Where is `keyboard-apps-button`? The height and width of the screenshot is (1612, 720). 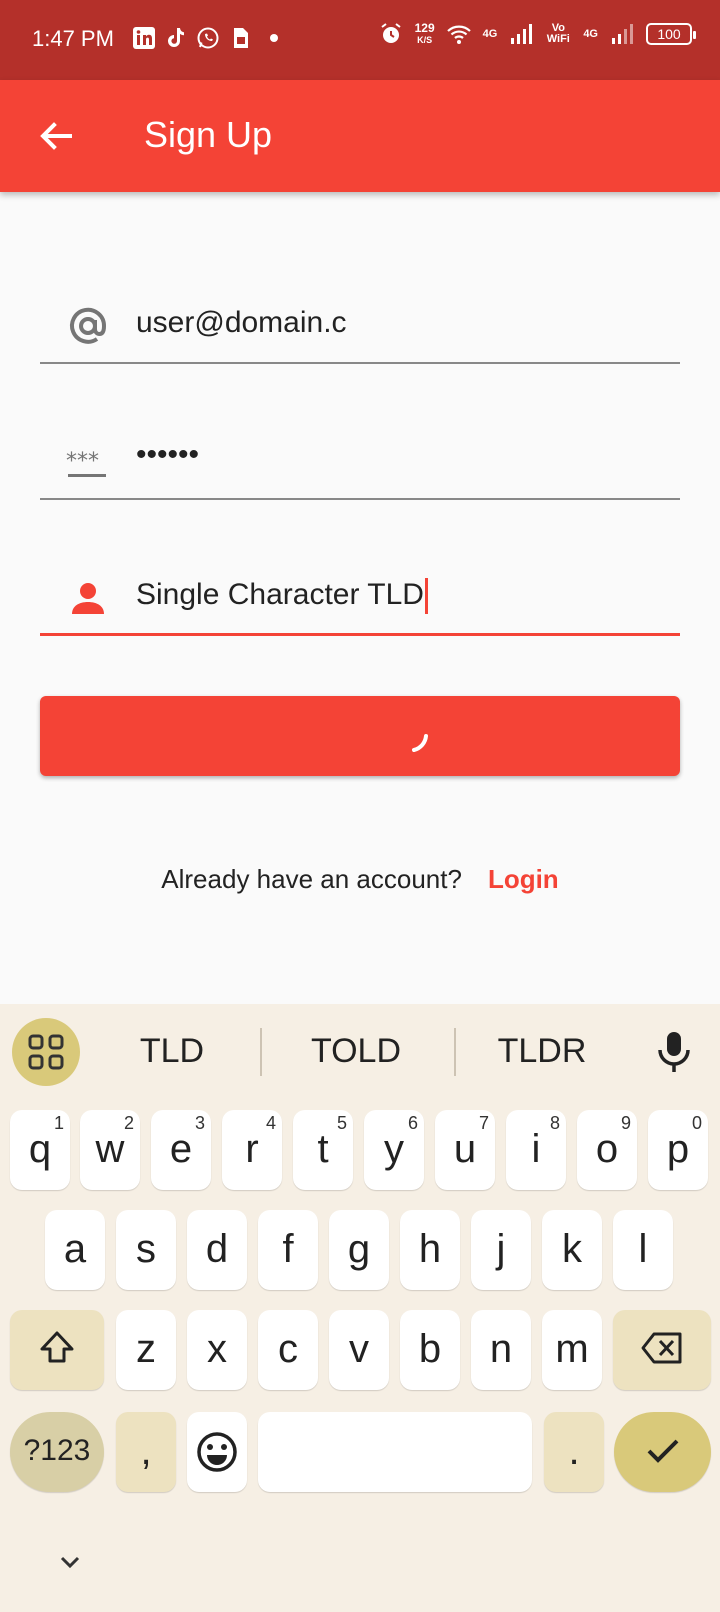
keyboard-apps-button is located at coordinates (46, 1052).